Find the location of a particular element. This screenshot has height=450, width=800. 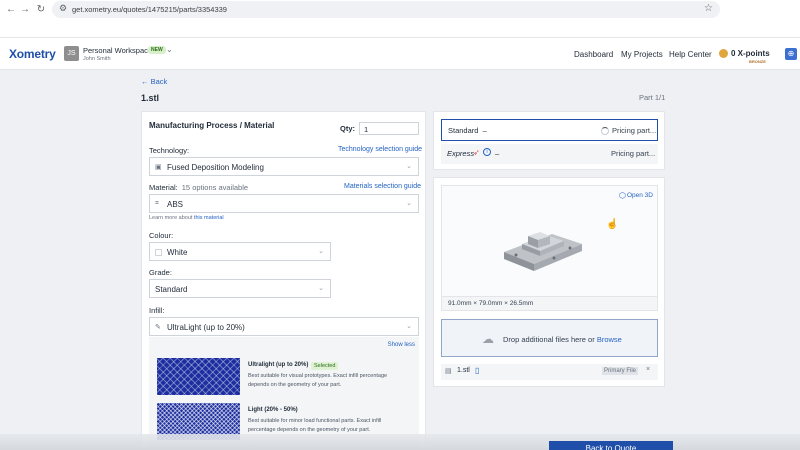

model-preview: ⬡ Open 3D is located at coordinates (549, 241).